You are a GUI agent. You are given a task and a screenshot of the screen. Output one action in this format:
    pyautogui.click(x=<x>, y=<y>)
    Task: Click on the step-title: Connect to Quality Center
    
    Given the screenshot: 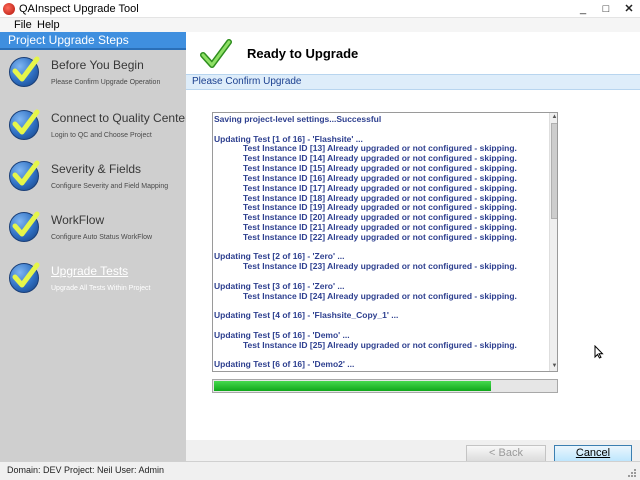 What is the action you would take?
    pyautogui.click(x=120, y=118)
    